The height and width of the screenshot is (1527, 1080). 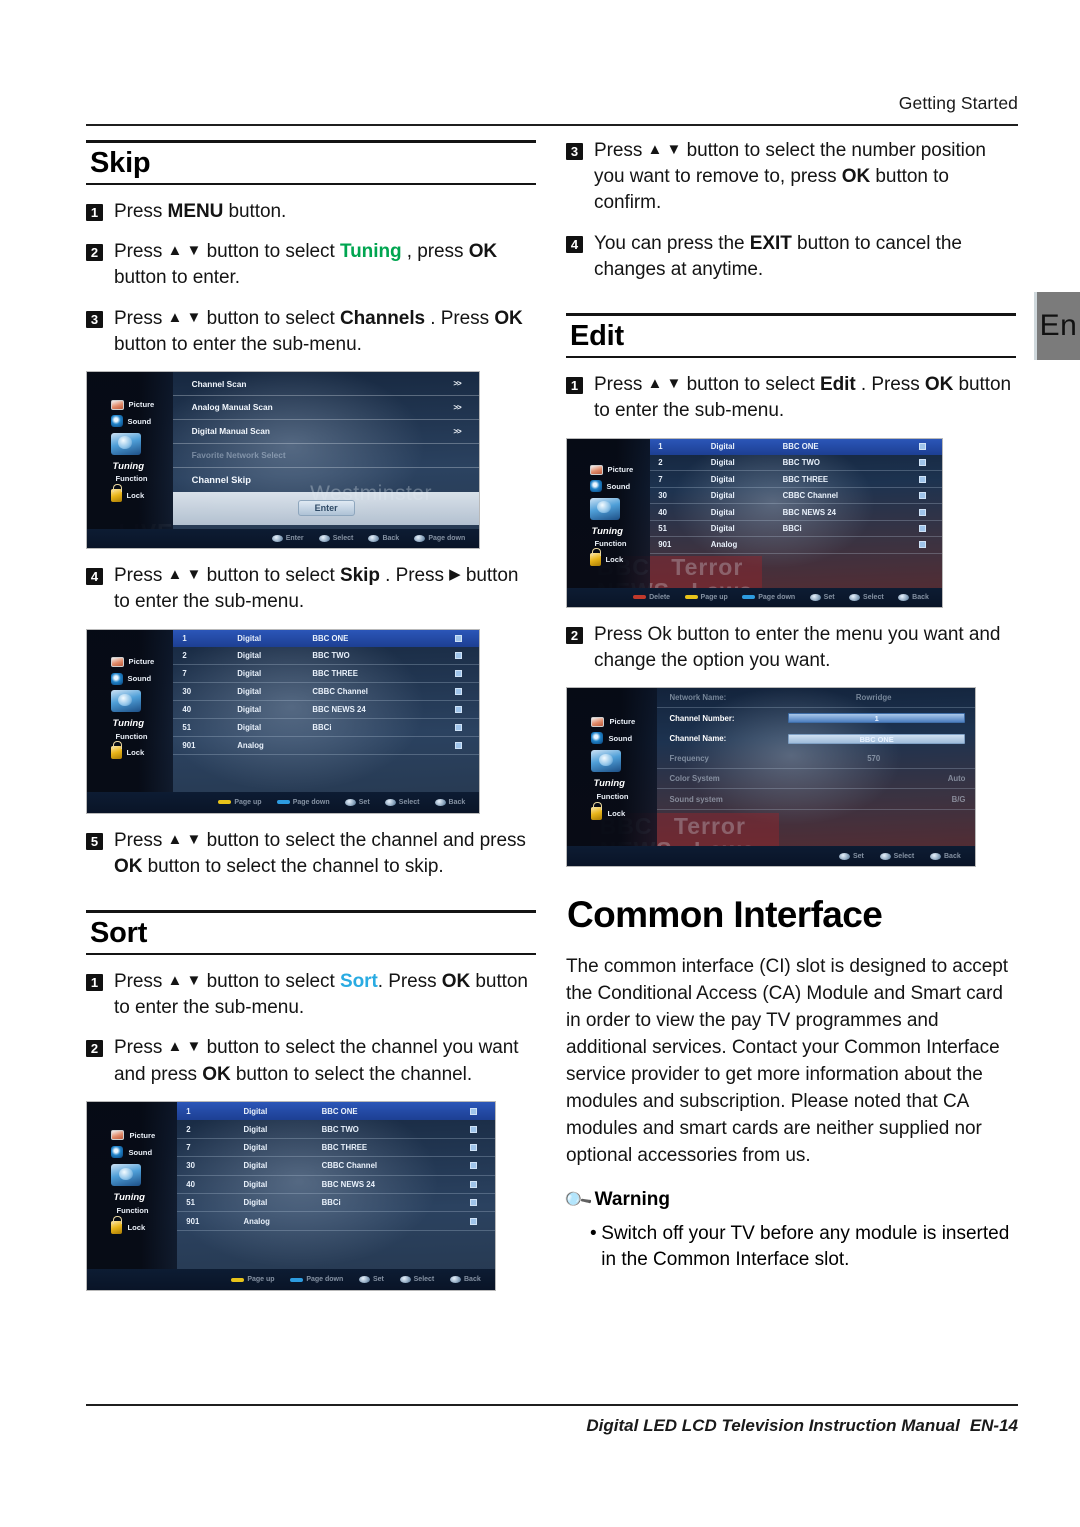 I want to click on tv-setting-input: BBC ONE, so click(x=876, y=738).